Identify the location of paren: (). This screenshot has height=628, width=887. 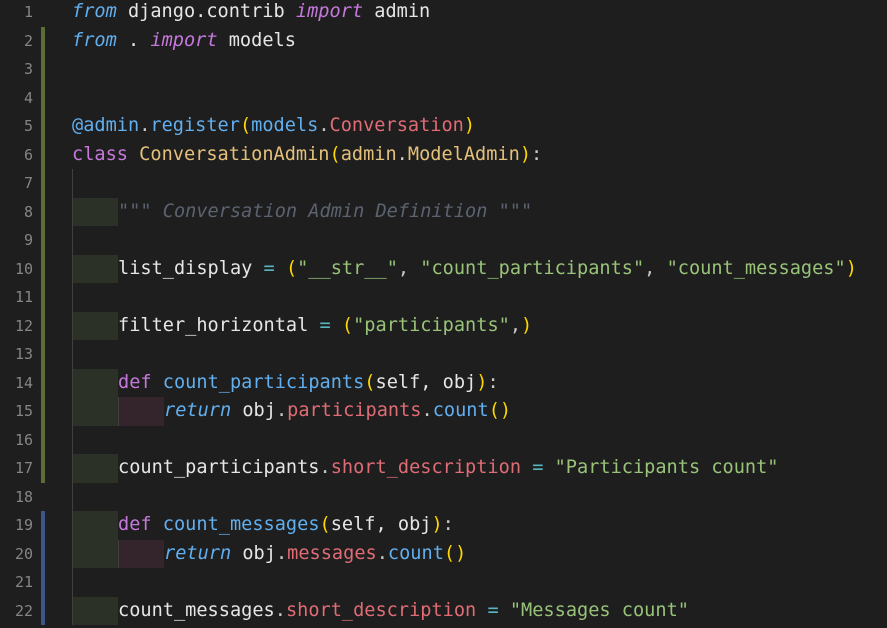
(500, 410).